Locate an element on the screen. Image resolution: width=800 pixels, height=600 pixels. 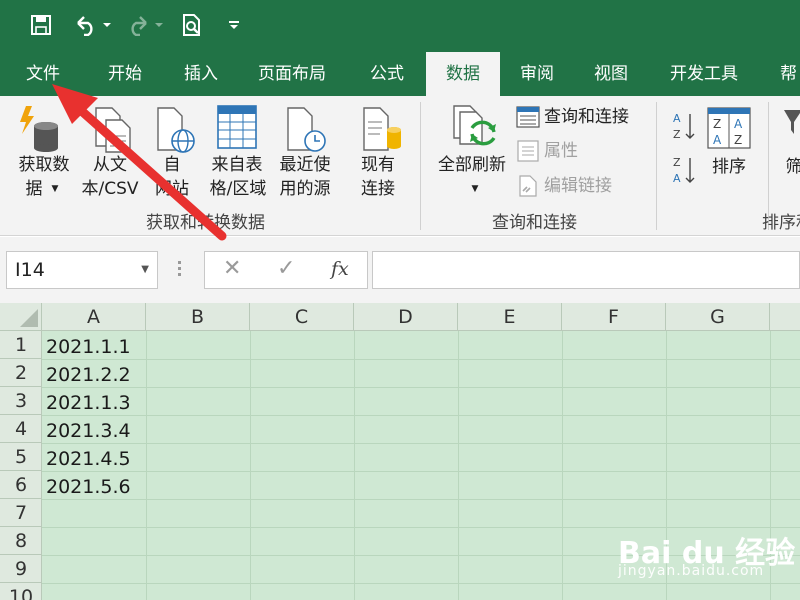
text-file-icon is located at coordinates (113, 130).